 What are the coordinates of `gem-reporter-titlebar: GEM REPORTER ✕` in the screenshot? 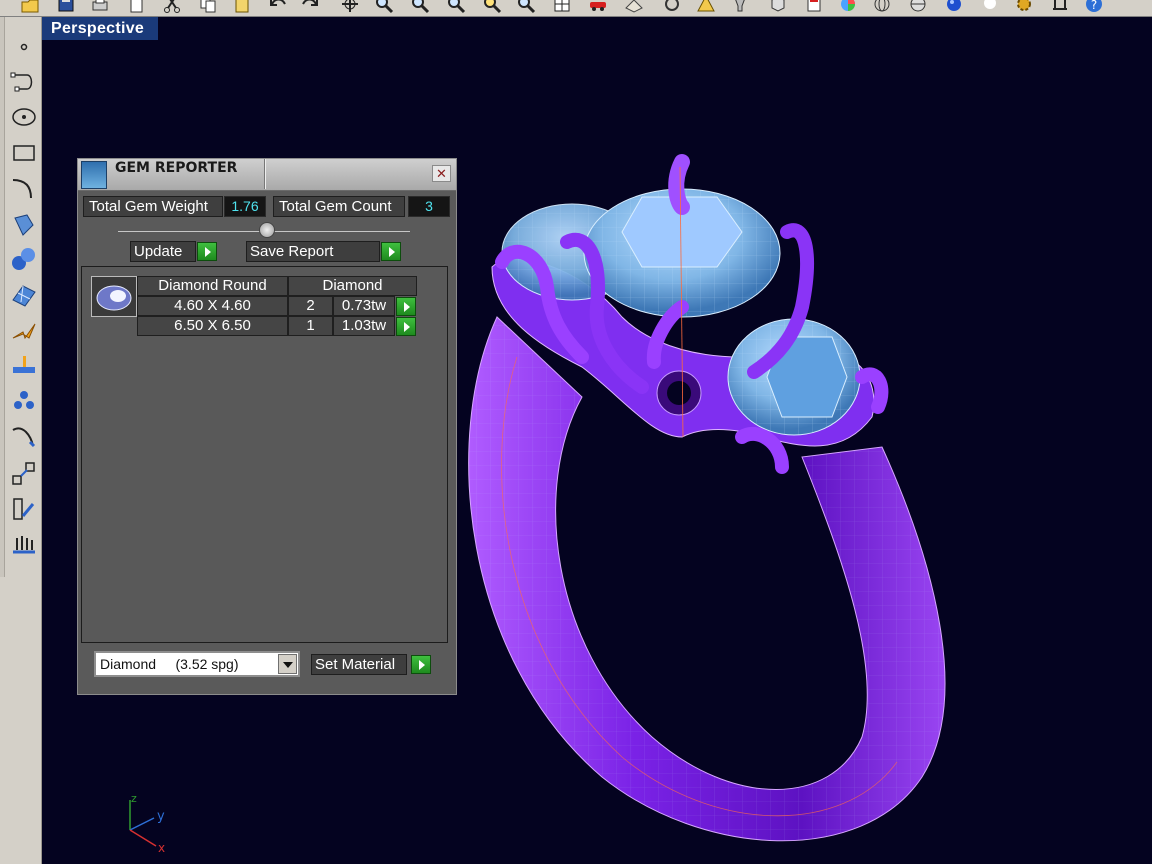 It's located at (267, 175).